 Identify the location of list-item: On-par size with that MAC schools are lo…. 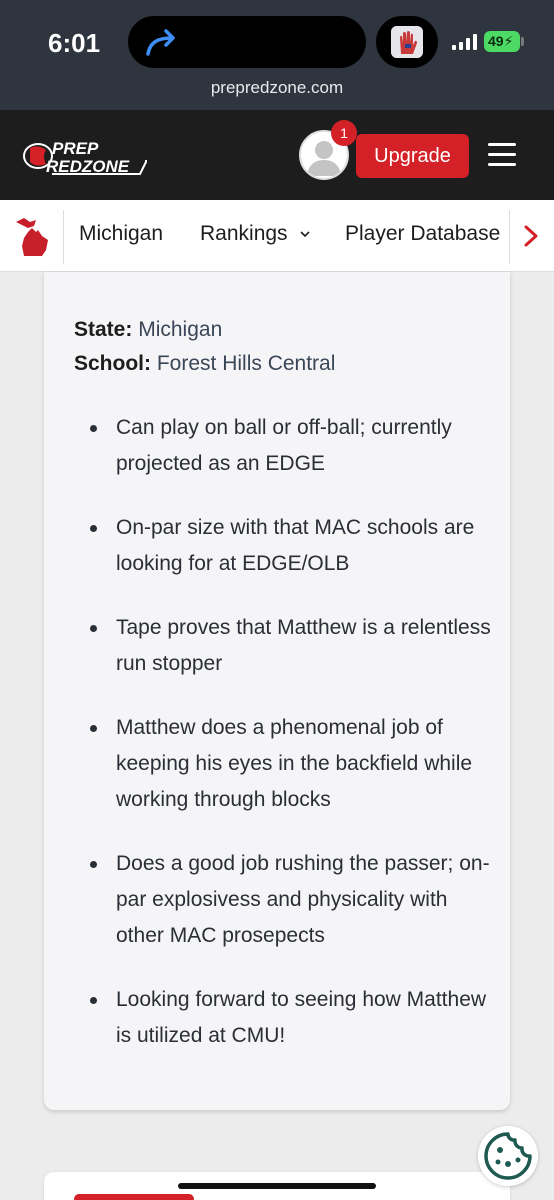
(284, 546).